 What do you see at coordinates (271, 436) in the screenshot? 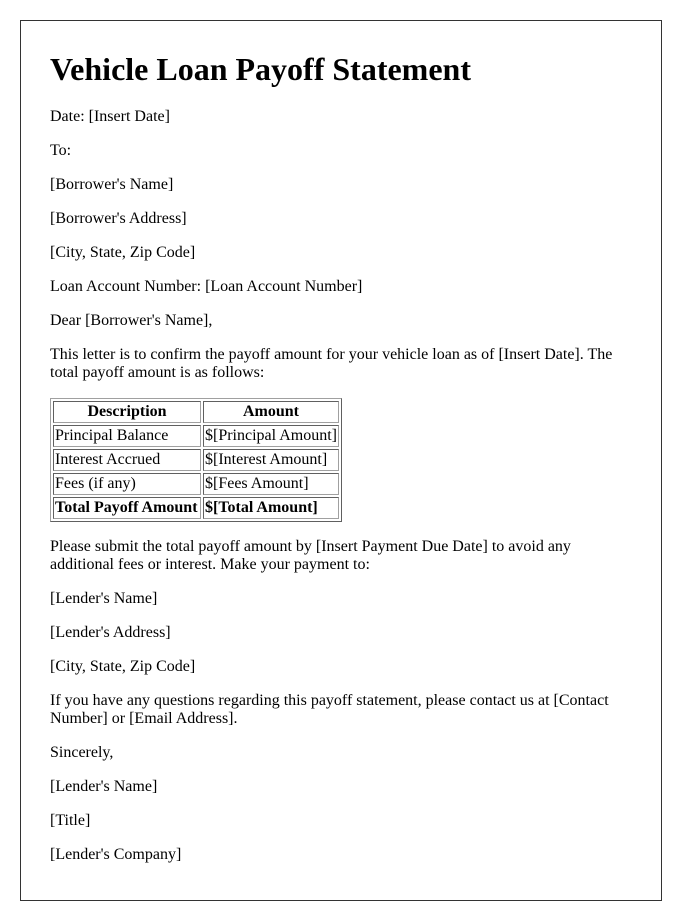
I see `row-amount: $[Principal Amount]` at bounding box center [271, 436].